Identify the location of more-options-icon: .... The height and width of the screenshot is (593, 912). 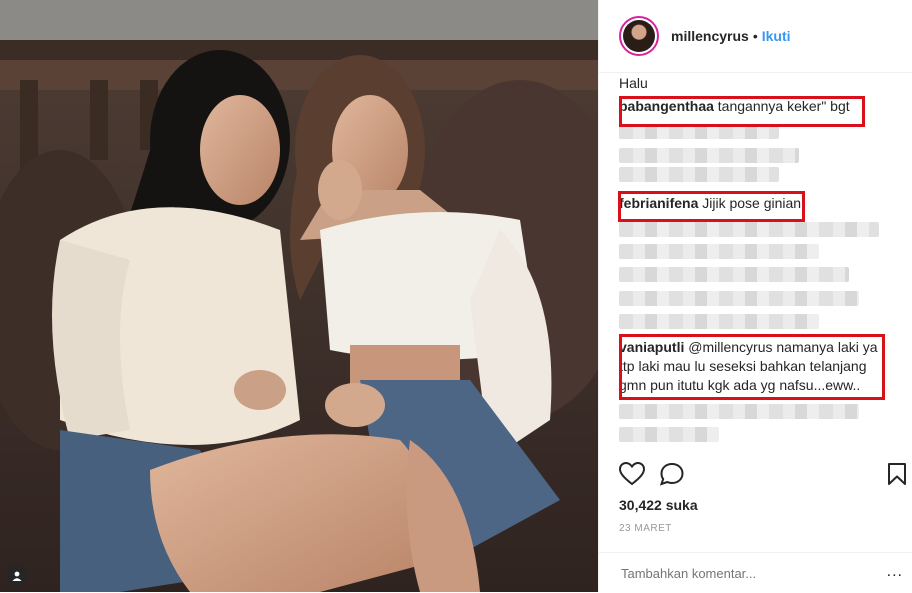
(895, 572).